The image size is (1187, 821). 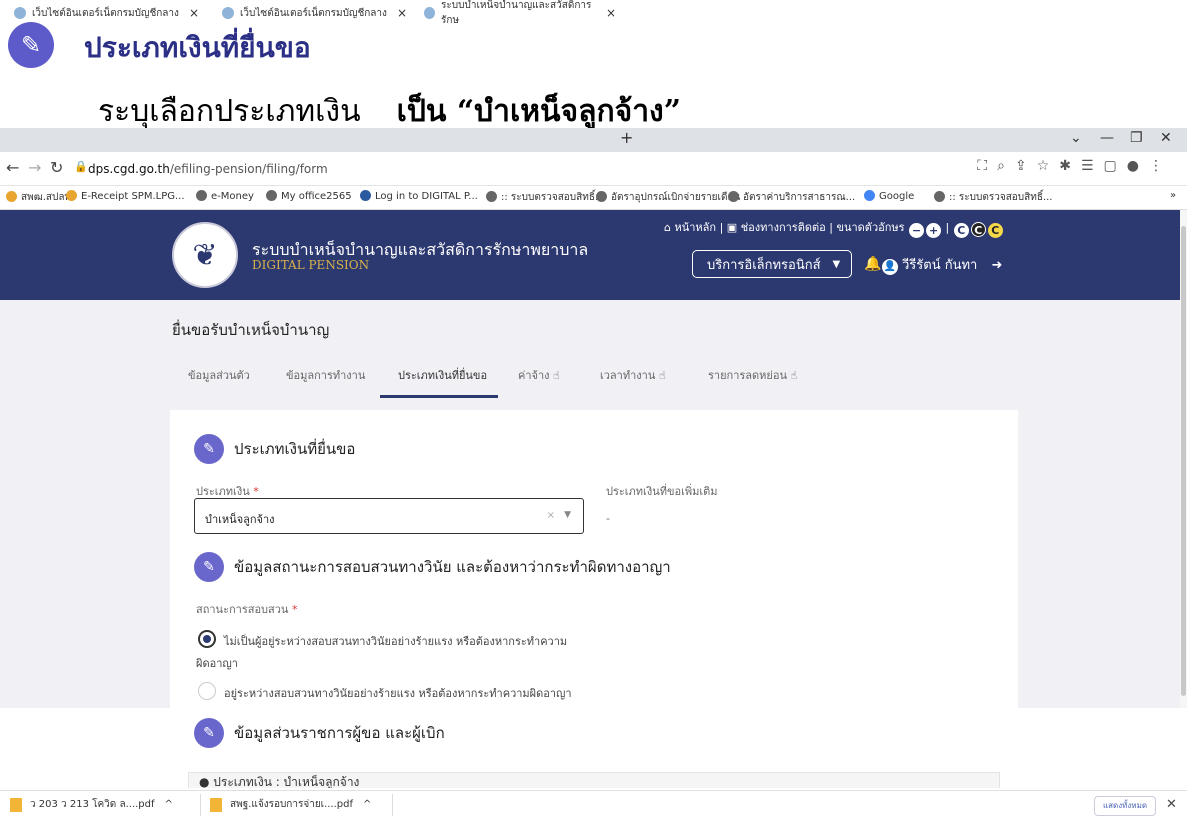 I want to click on page-title: ยื่นขอรับบำเหน็จบำนาญ, so click(x=251, y=330).